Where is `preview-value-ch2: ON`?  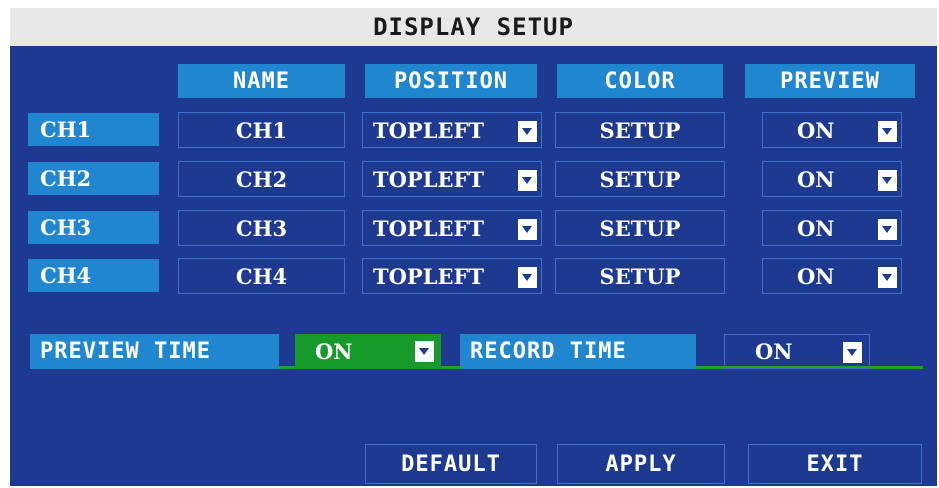 preview-value-ch2: ON is located at coordinates (816, 179).